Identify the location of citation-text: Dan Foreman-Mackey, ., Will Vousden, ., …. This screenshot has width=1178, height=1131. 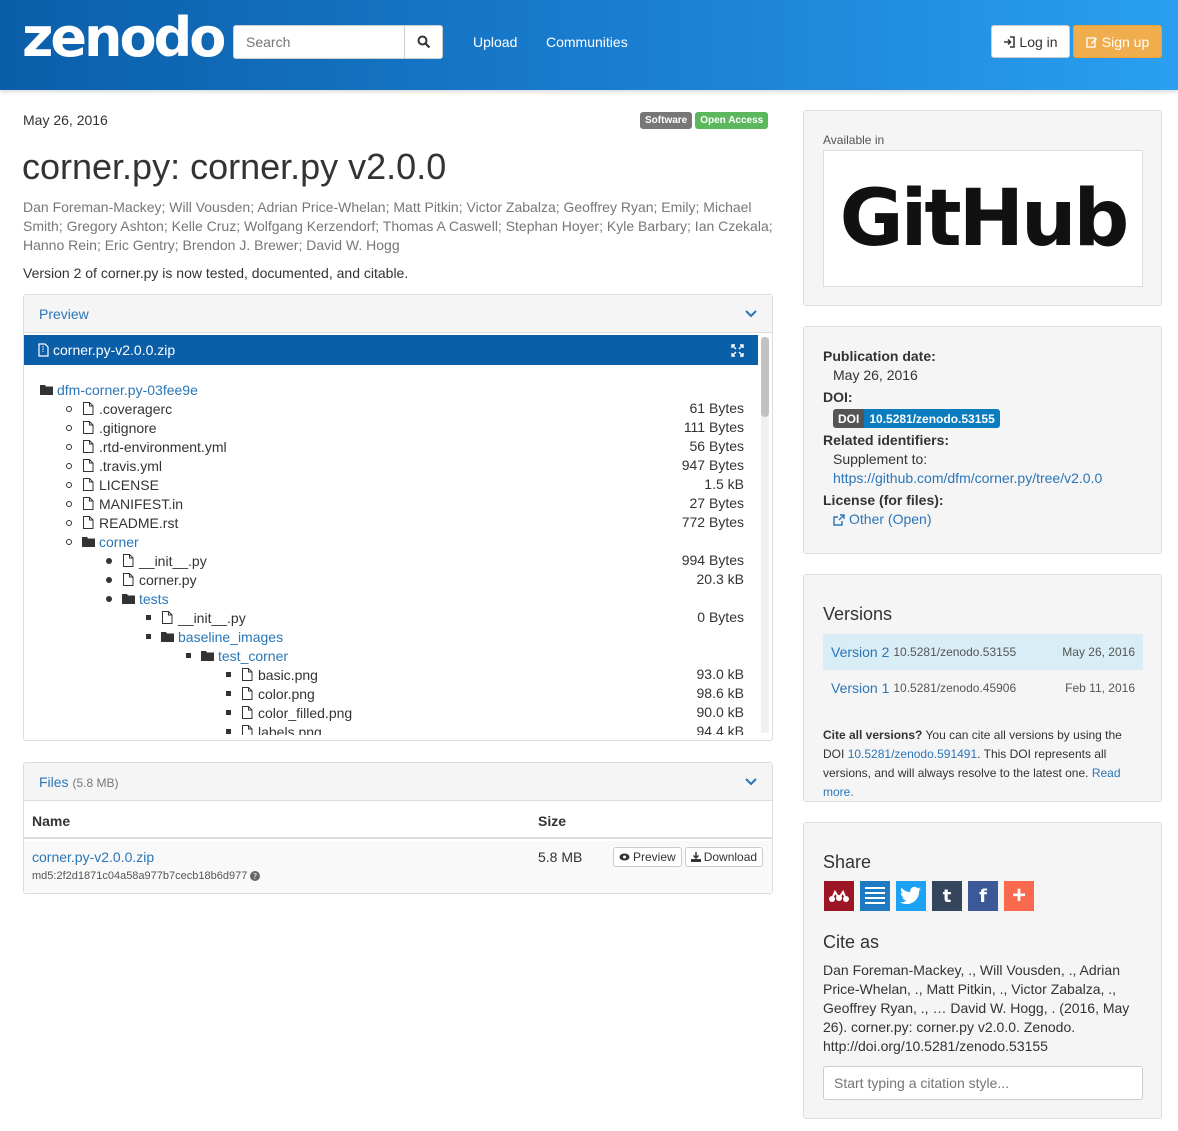
(976, 1008).